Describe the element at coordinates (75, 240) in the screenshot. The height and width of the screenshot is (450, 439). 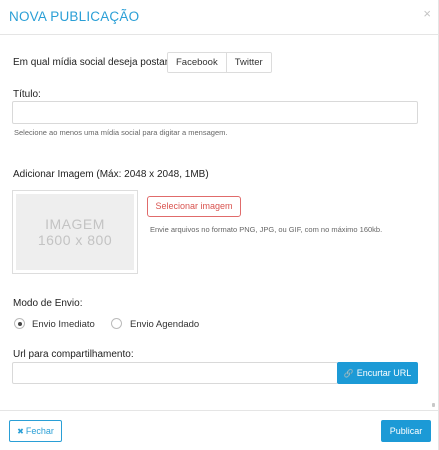
I see `image-placeholder-size: 1600 x 800` at that location.